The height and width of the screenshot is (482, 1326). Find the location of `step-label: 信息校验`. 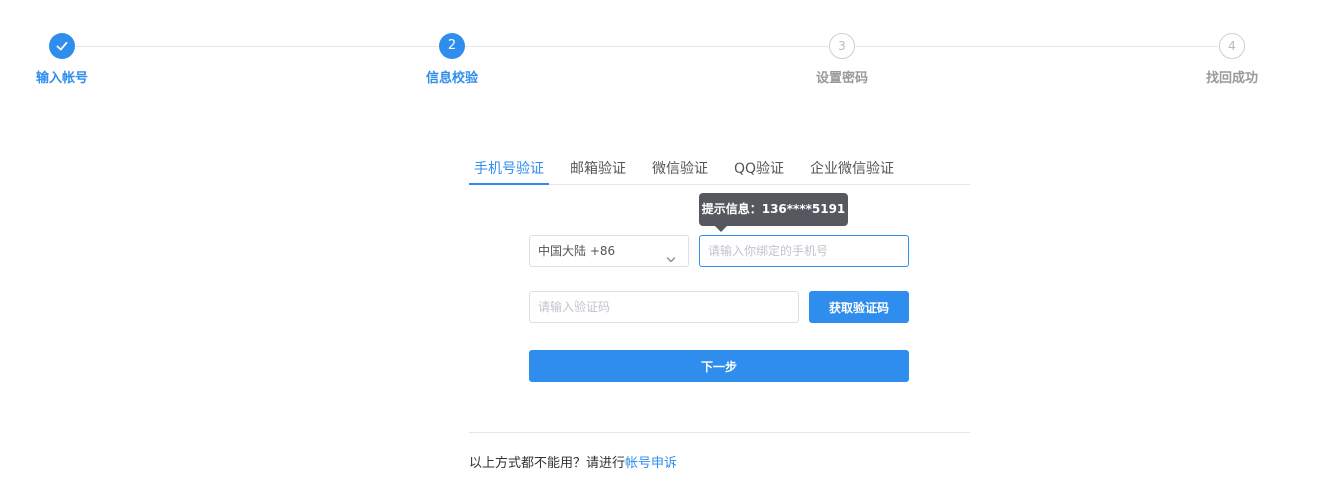

step-label: 信息校验 is located at coordinates (451, 78).